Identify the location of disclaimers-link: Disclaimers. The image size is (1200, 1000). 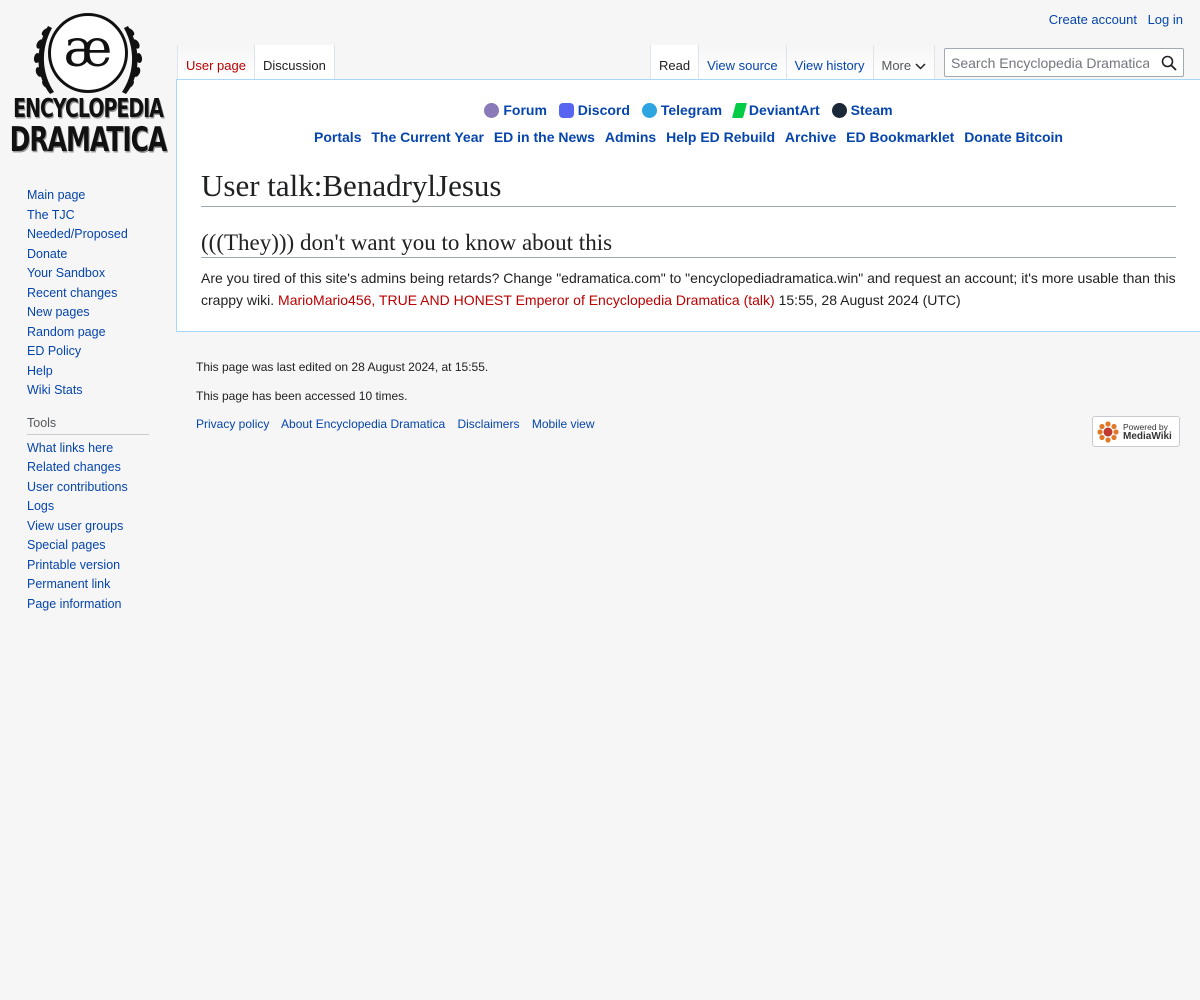
(488, 424).